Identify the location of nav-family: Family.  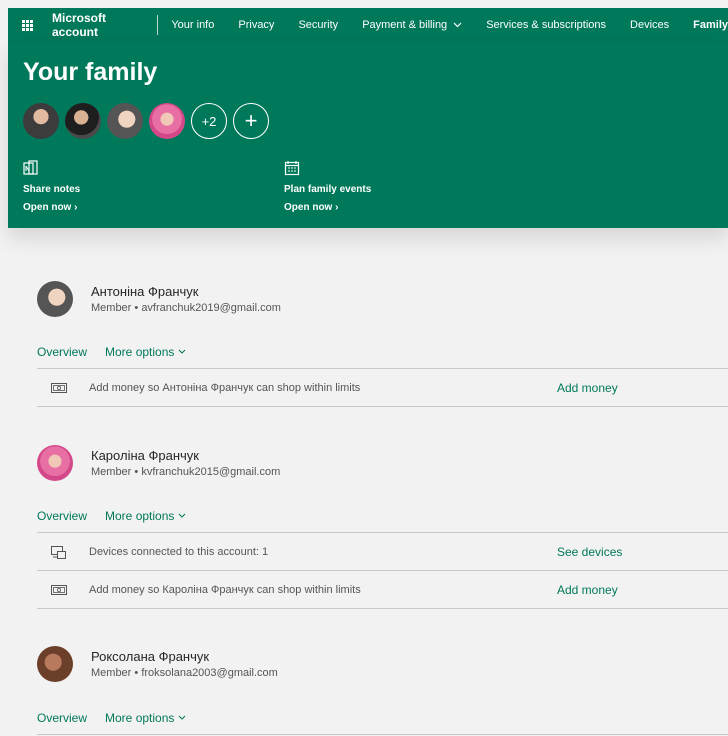
(710, 25).